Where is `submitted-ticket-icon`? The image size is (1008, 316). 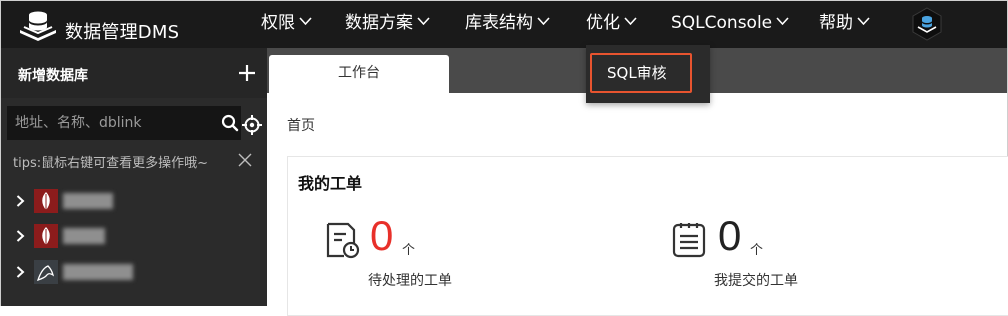 submitted-ticket-icon is located at coordinates (689, 240).